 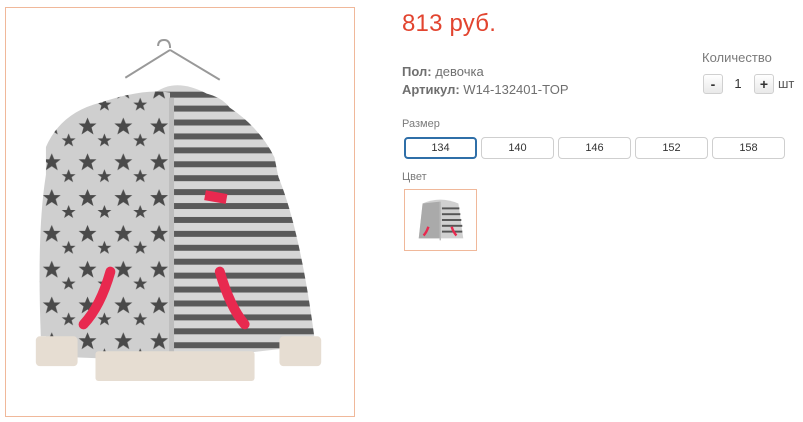 I want to click on quantity-decrease-button: -, so click(x=713, y=84).